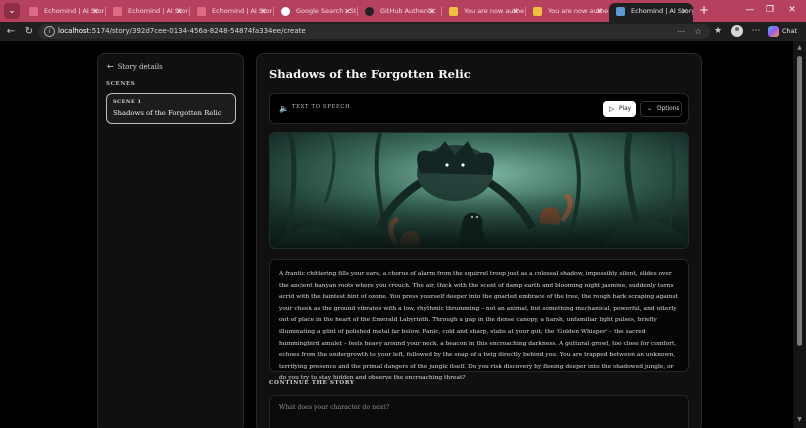 The image size is (806, 428). Describe the element at coordinates (737, 31) in the screenshot. I see `profile-avatar` at that location.